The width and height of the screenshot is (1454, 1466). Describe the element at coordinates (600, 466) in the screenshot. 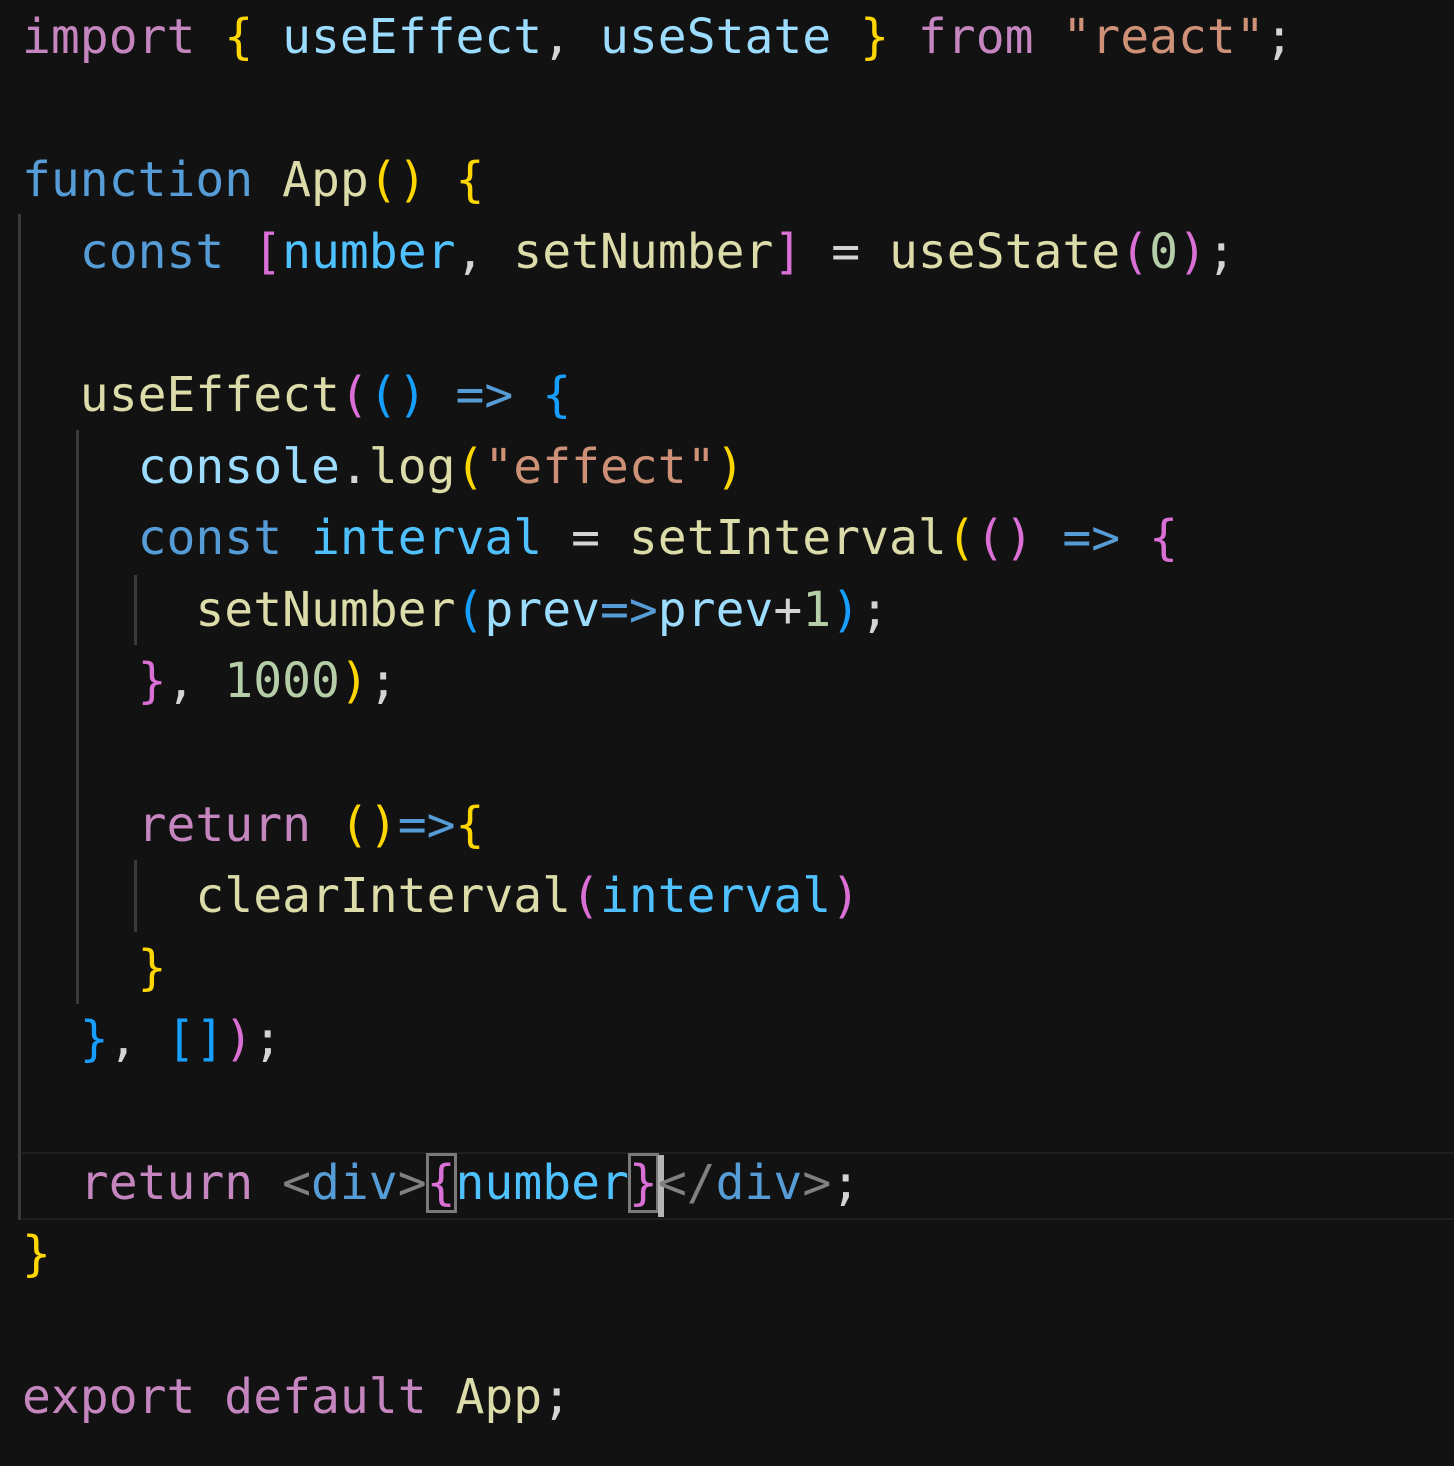

I see `code-token: "effect"` at that location.